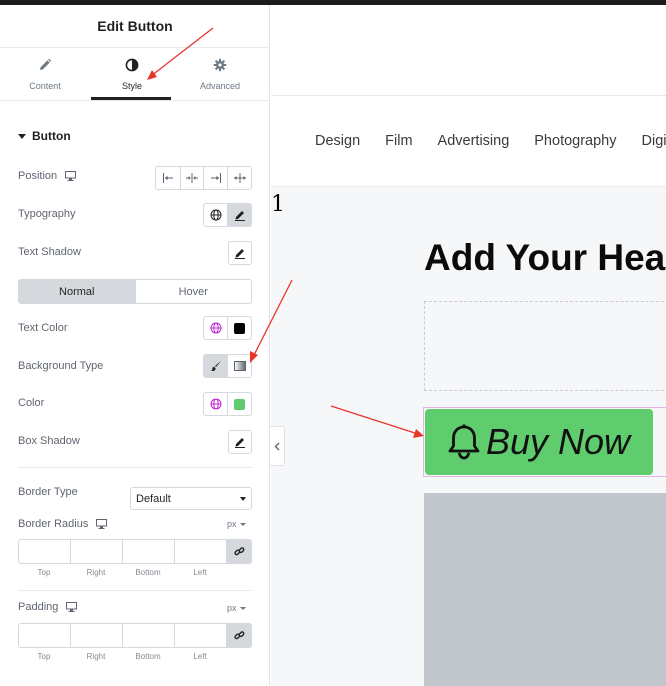 The width and height of the screenshot is (666, 686). I want to click on contrast-icon, so click(132, 66).